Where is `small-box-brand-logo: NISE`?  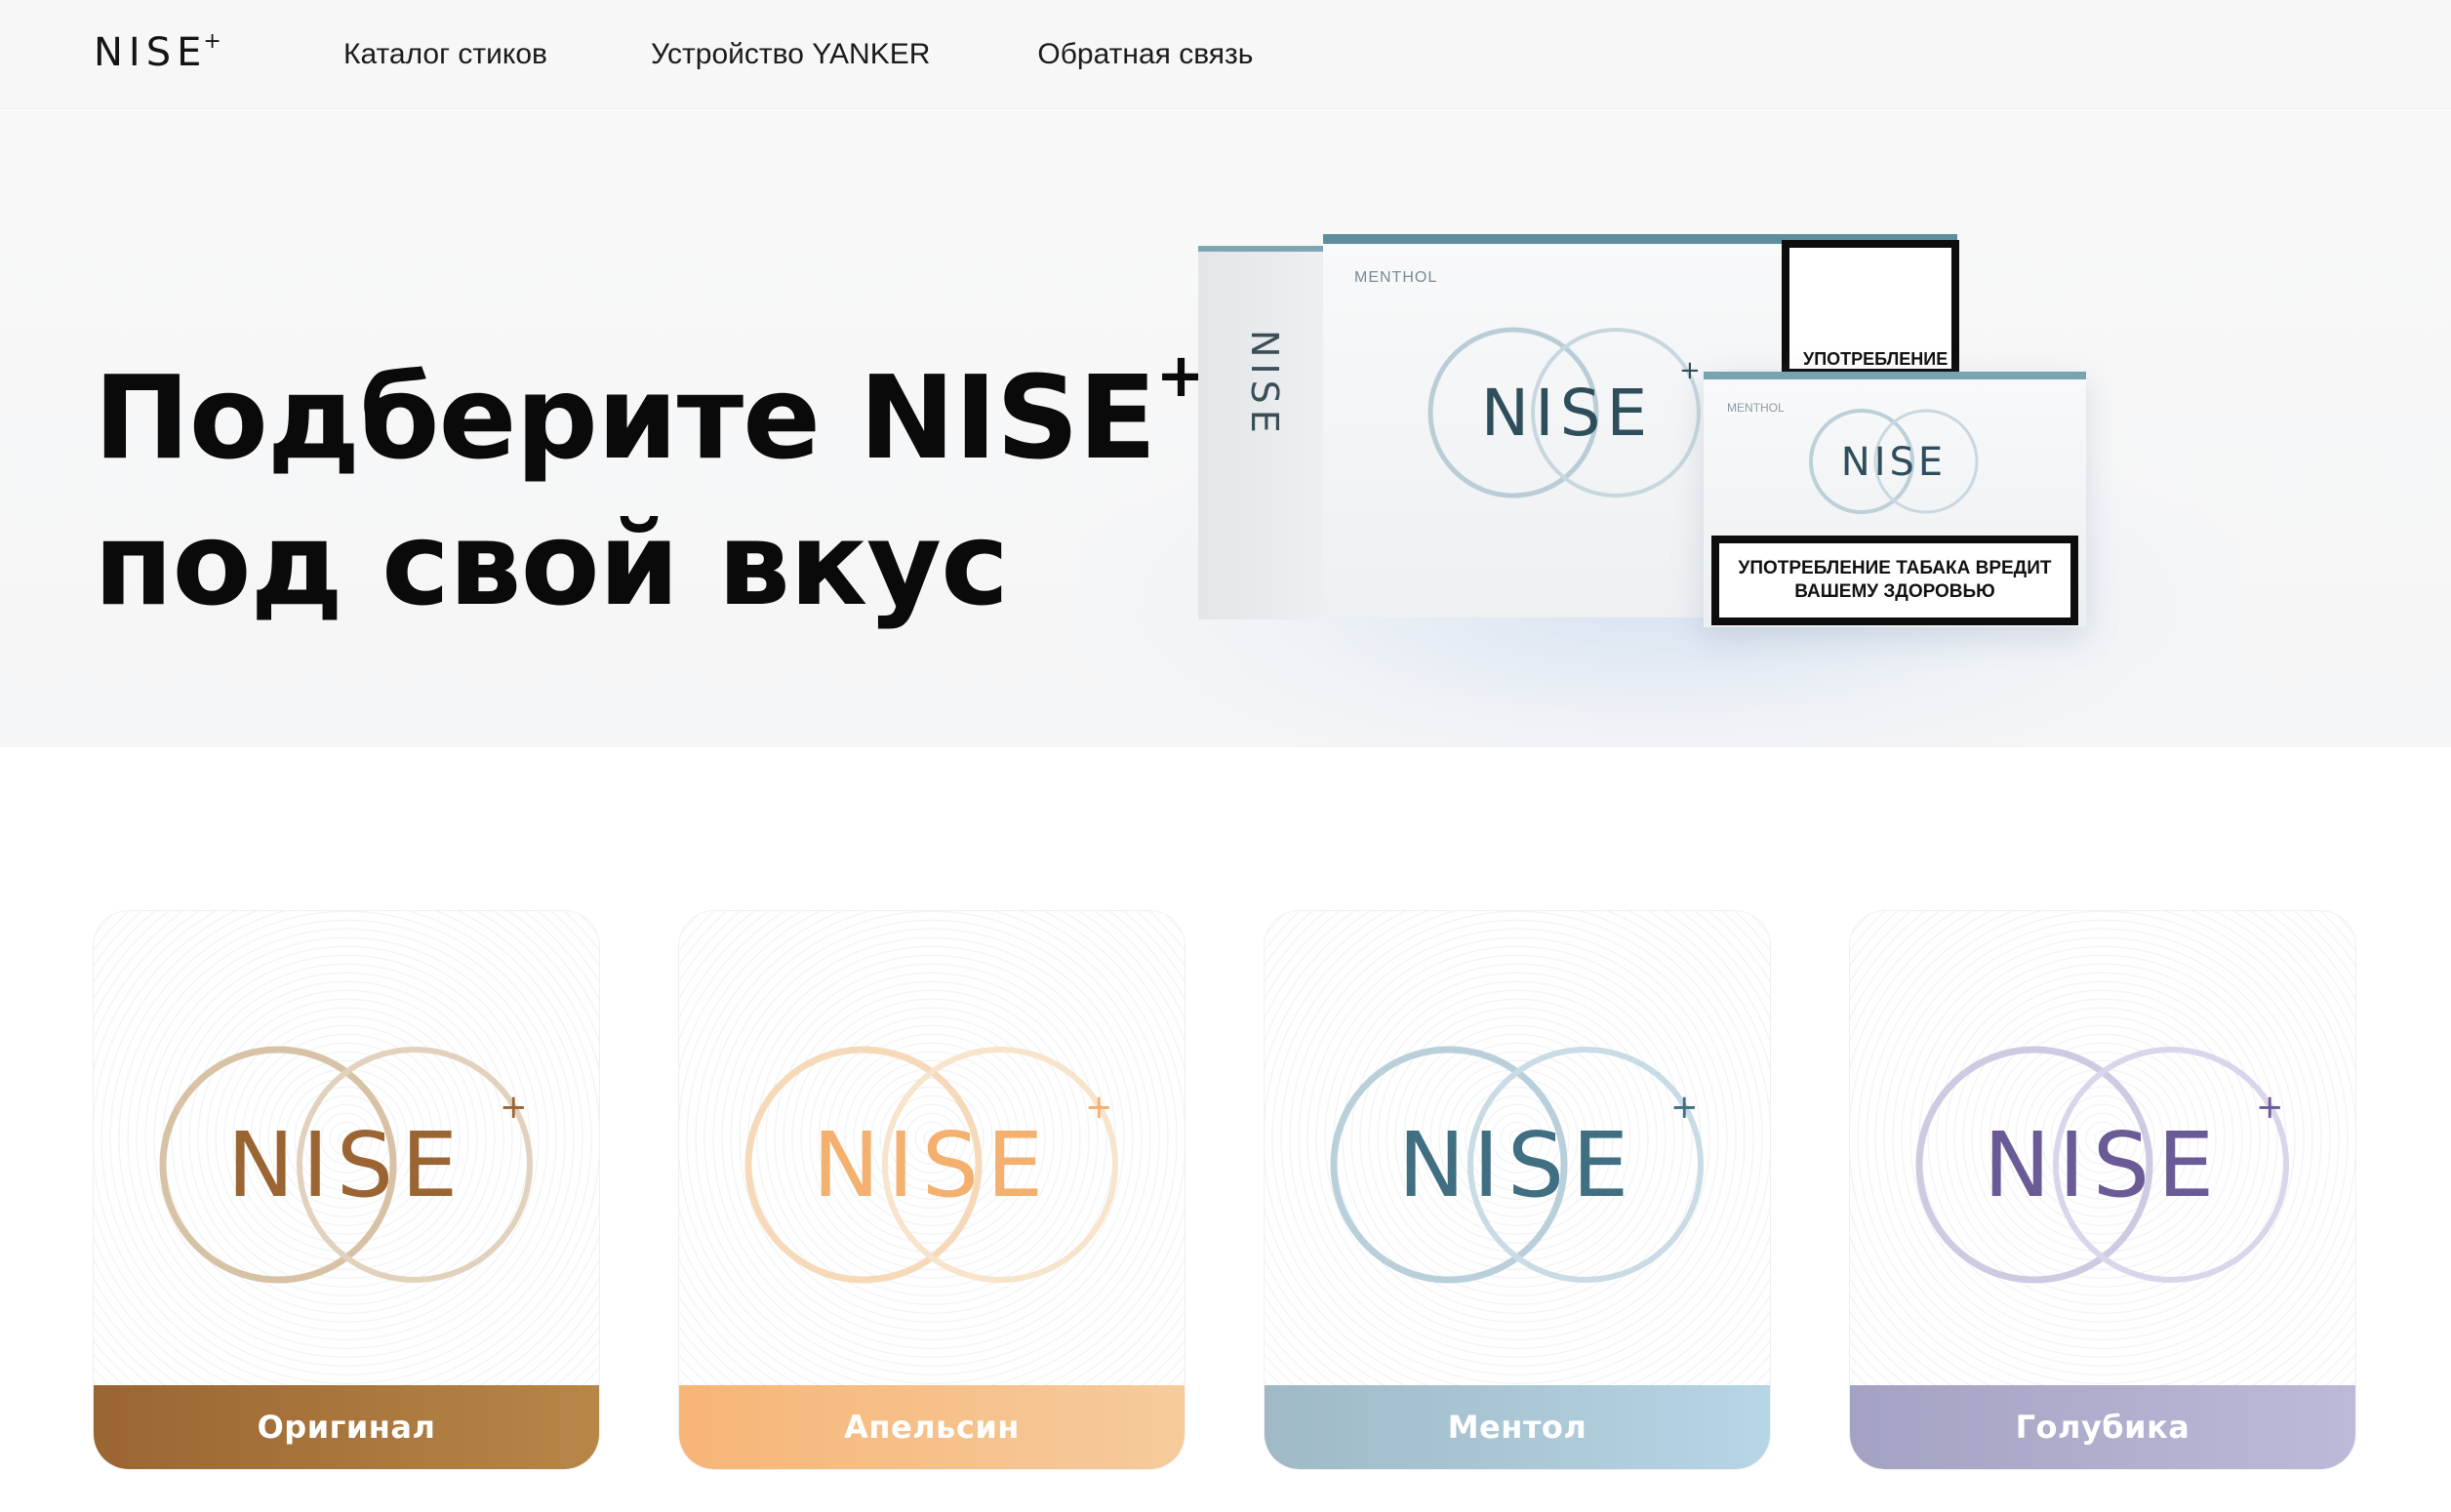 small-box-brand-logo: NISE is located at coordinates (1894, 461).